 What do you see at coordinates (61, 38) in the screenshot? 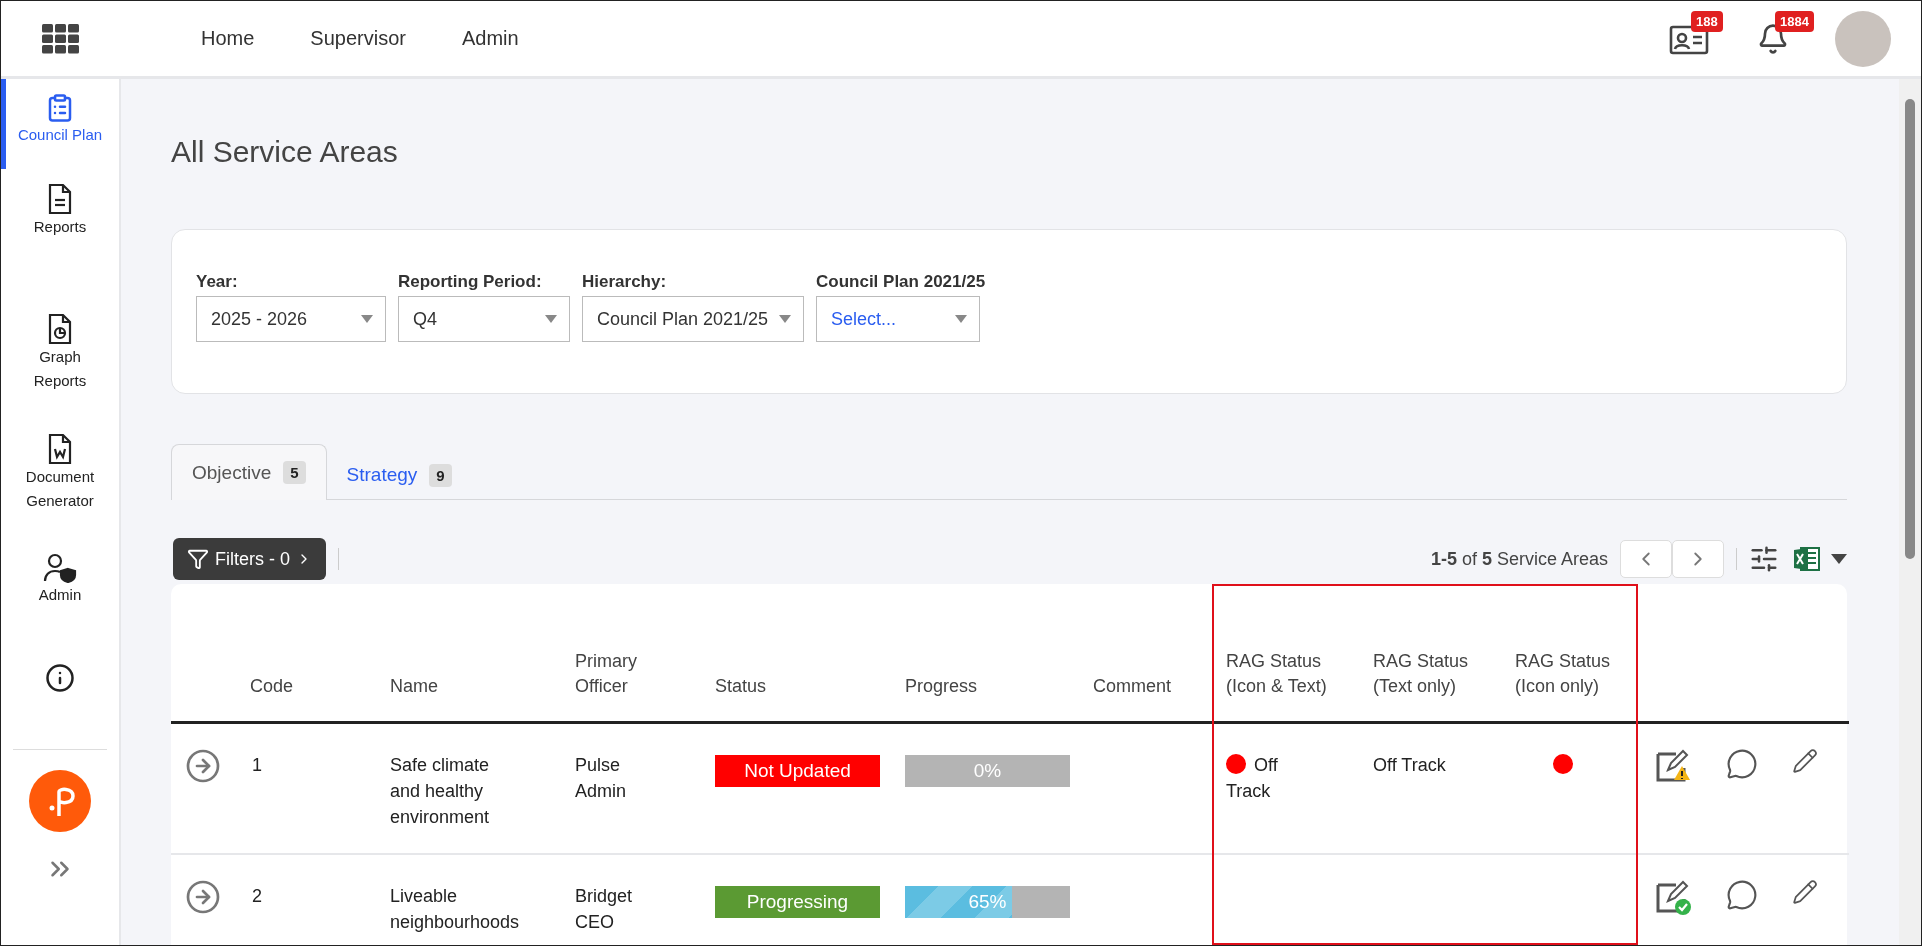
I see `grid-icon` at bounding box center [61, 38].